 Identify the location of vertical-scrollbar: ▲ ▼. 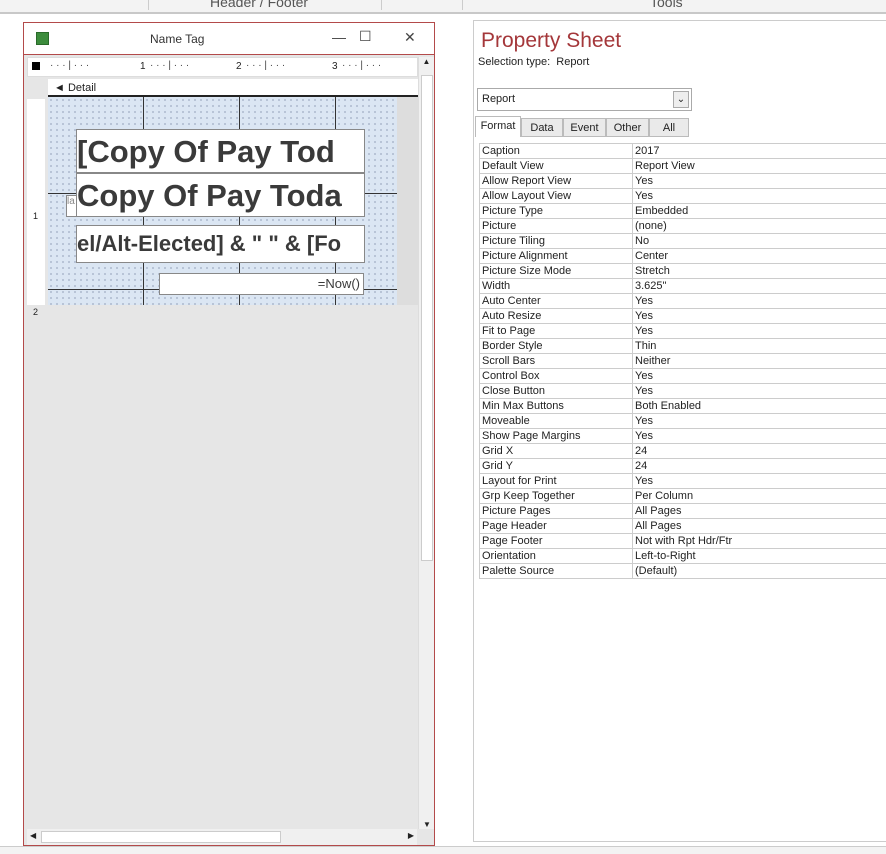
(426, 443).